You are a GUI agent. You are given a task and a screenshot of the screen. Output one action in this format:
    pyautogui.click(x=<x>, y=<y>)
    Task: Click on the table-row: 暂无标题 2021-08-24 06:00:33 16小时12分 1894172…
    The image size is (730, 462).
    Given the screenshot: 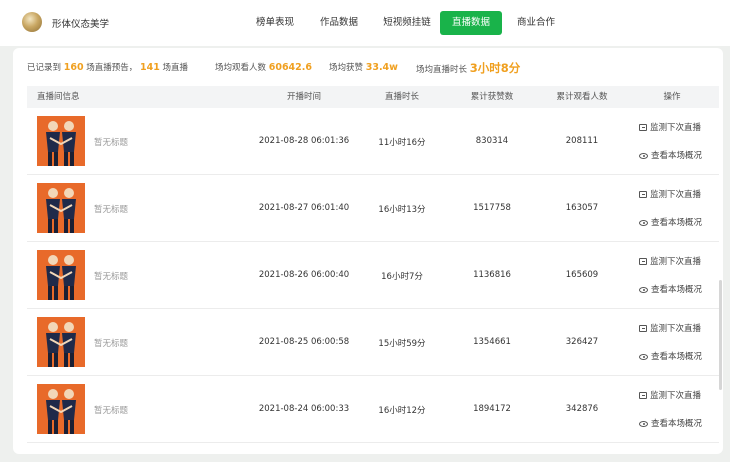 What is the action you would take?
    pyautogui.click(x=373, y=409)
    